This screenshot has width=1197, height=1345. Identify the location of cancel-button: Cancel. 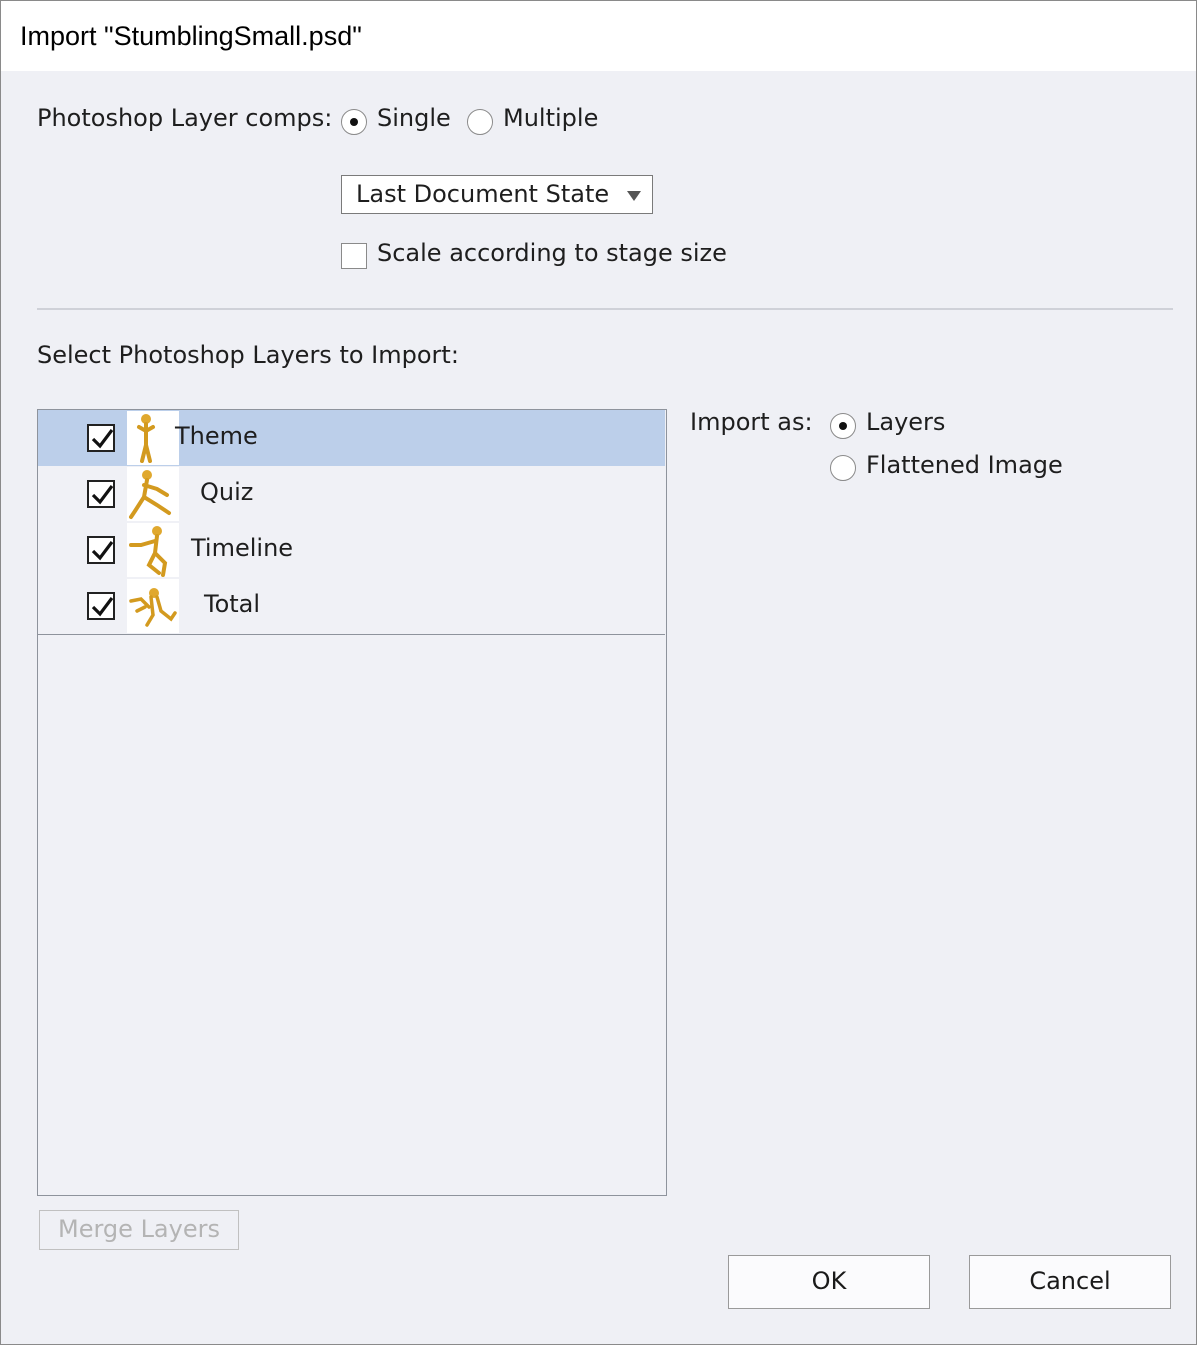
(1070, 1282).